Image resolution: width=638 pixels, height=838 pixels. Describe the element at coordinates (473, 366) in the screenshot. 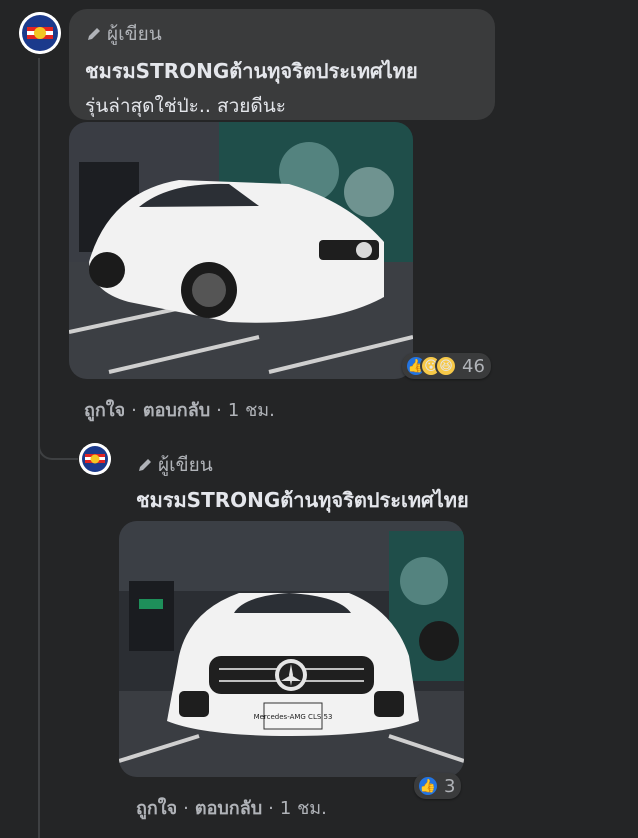

I see `reaction-count: 46` at that location.